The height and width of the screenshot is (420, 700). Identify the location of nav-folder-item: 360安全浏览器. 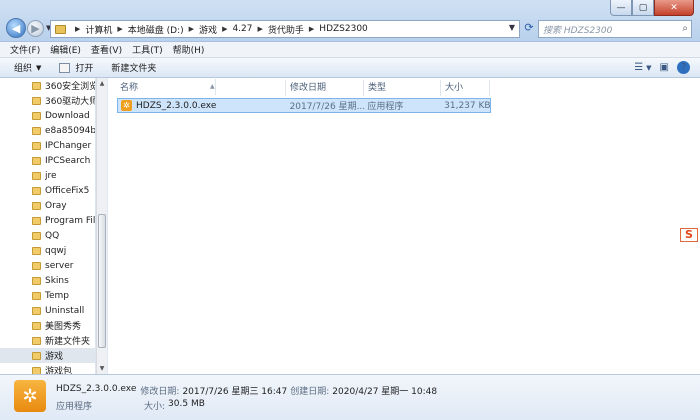
(47, 85).